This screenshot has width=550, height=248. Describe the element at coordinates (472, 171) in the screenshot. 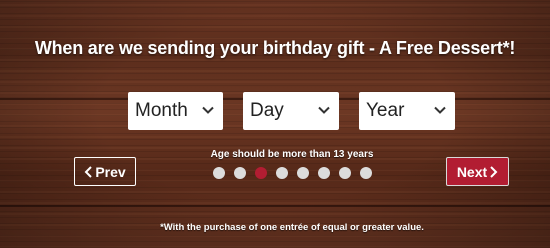

I see `next-button-label: Next` at that location.